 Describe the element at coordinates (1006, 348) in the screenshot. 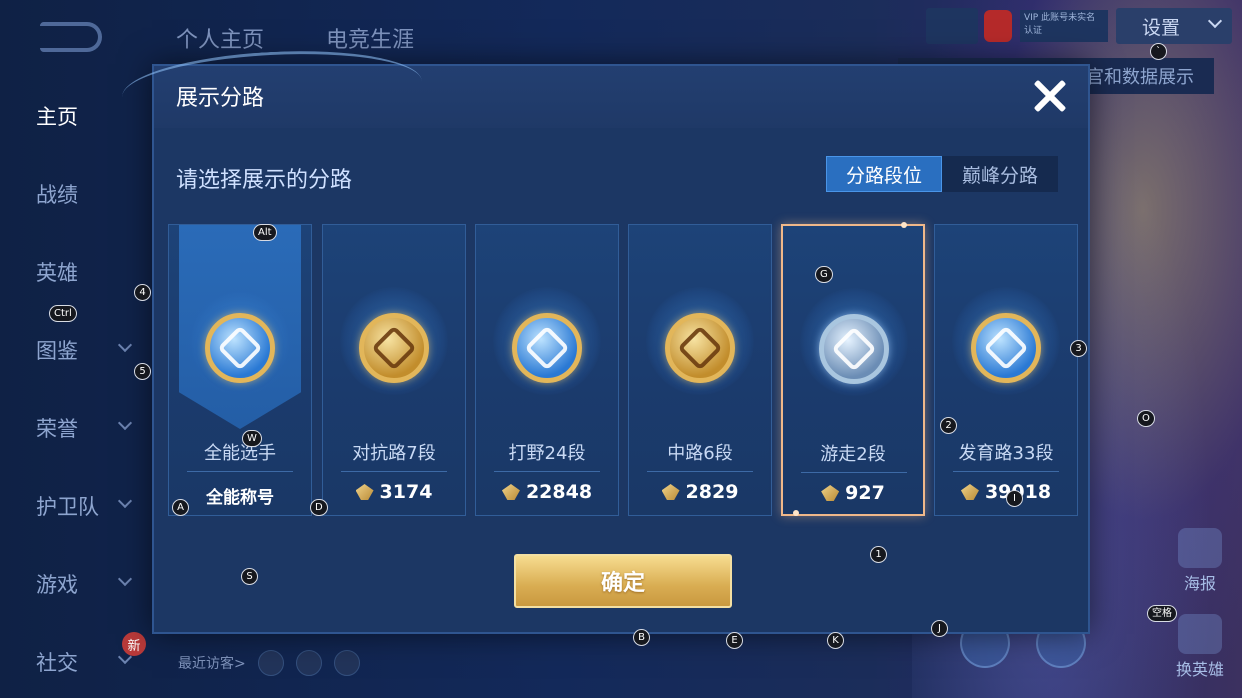

I see `farm-lane-medal-icon` at that location.